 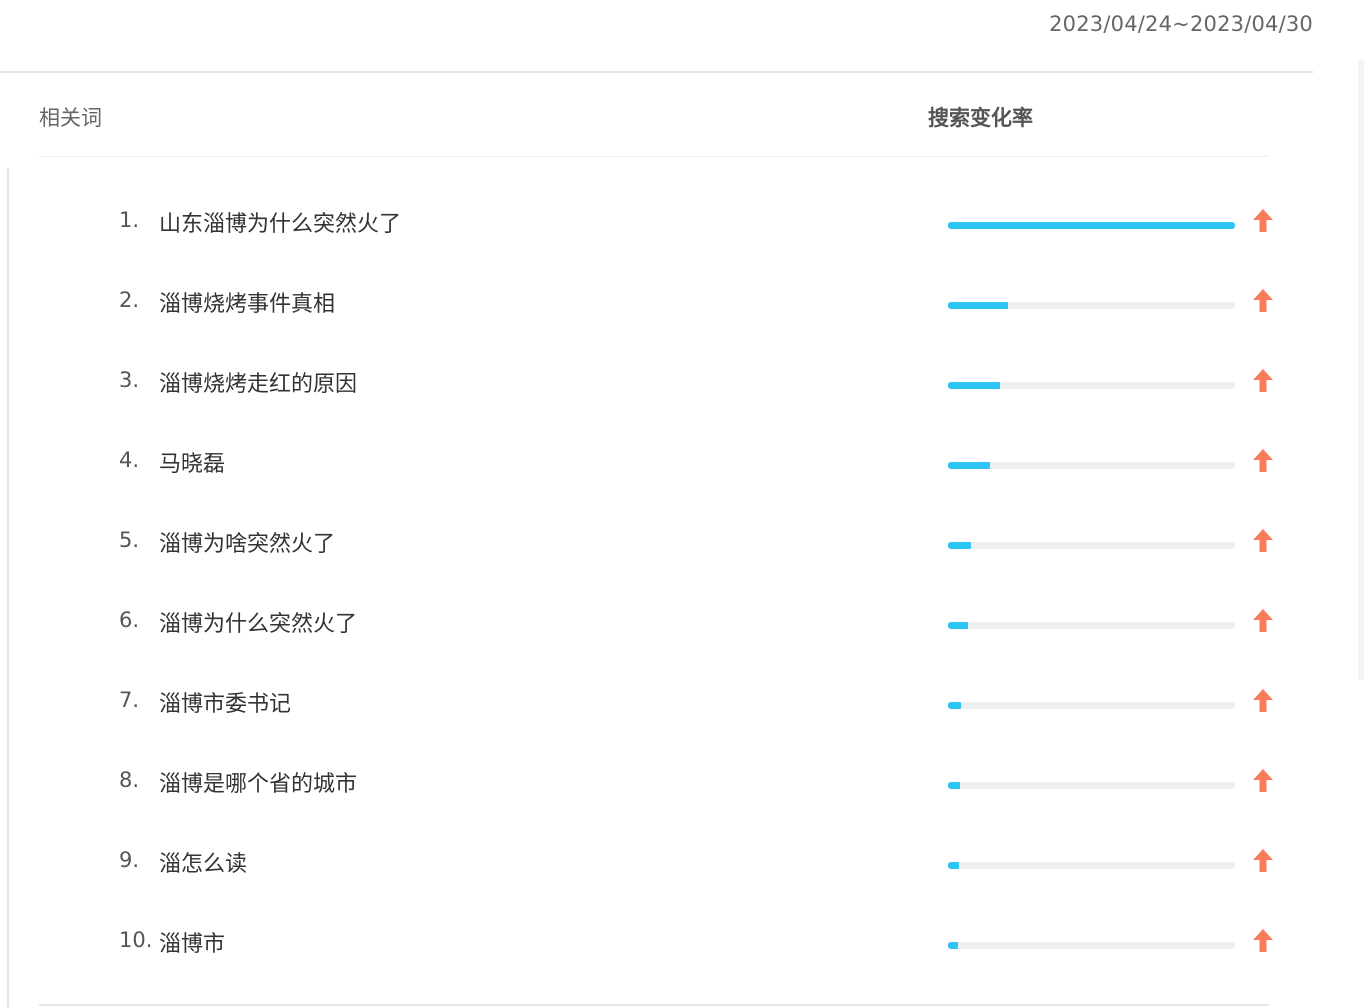 I want to click on related-word-link: 淄怎么读, so click(x=203, y=862).